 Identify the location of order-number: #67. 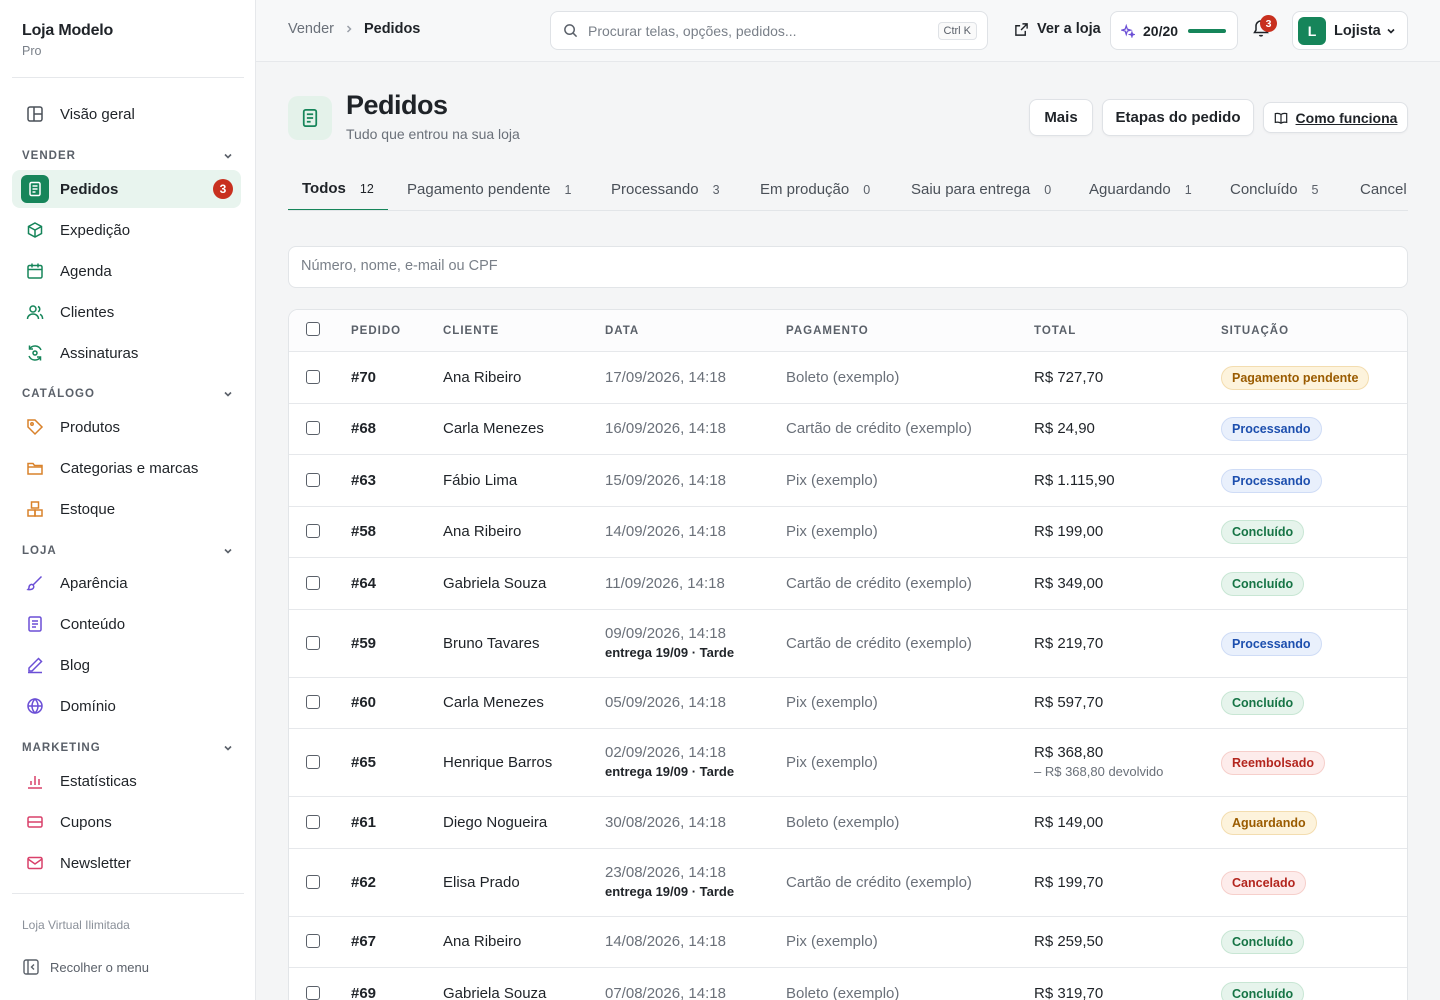
(363, 941).